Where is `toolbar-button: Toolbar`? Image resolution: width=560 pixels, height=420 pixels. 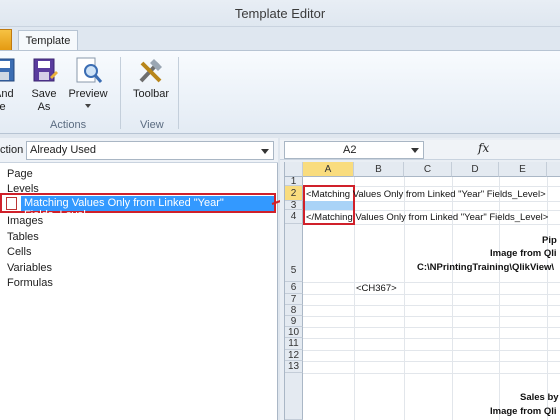
toolbar-button: Toolbar is located at coordinates (151, 79).